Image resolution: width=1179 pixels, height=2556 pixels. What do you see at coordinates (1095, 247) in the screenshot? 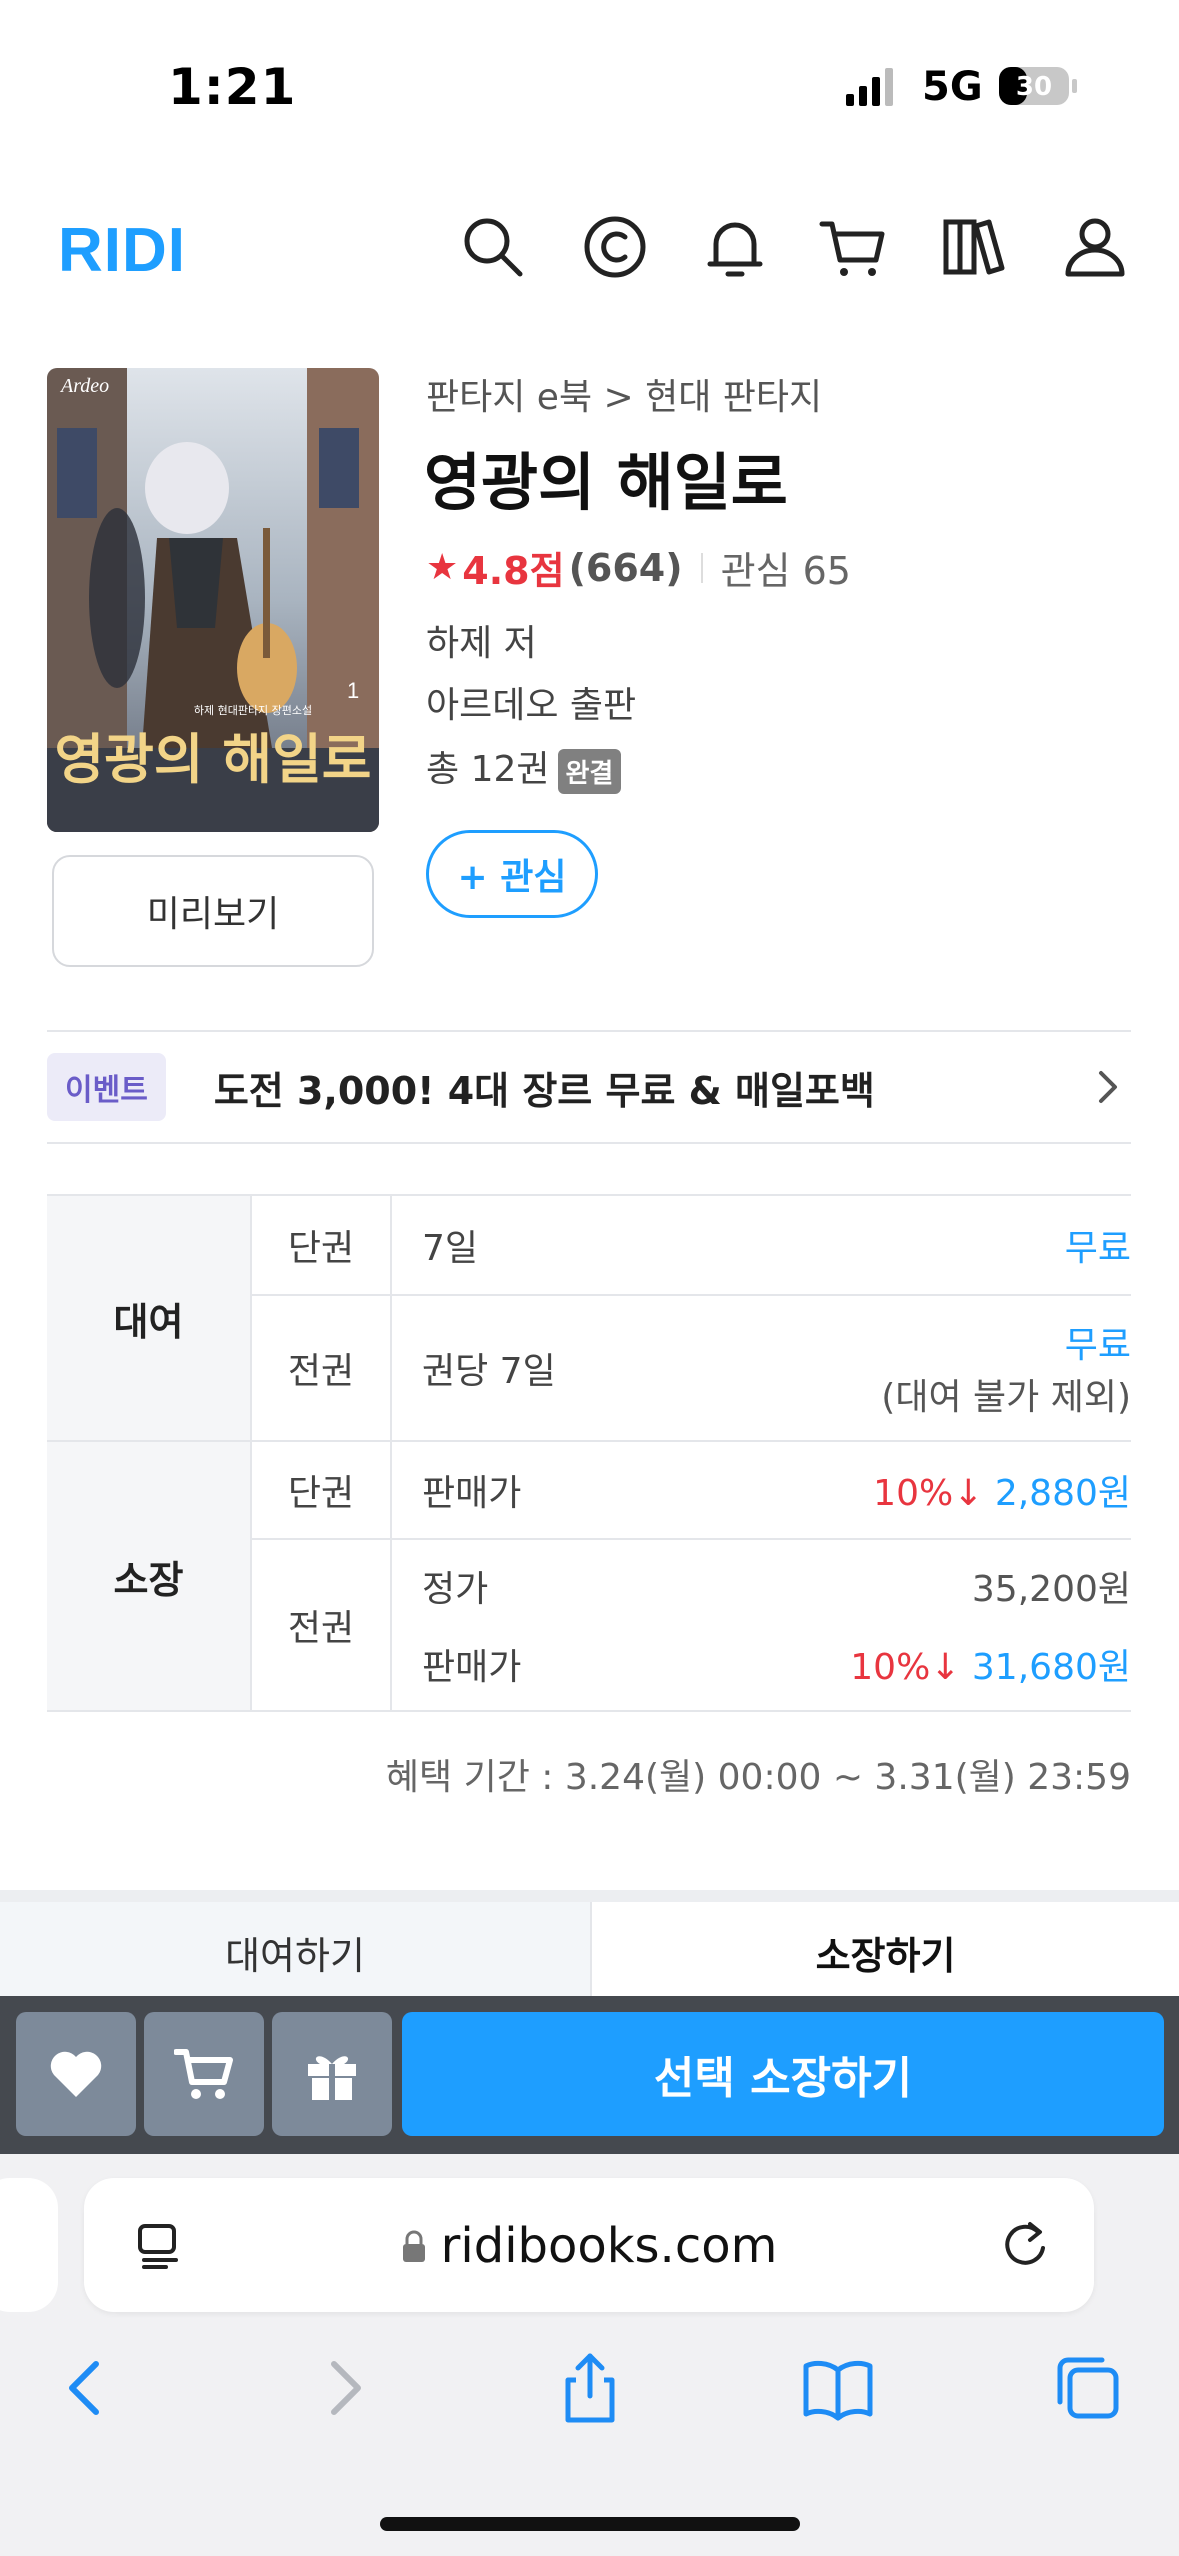
I see `user-icon` at bounding box center [1095, 247].